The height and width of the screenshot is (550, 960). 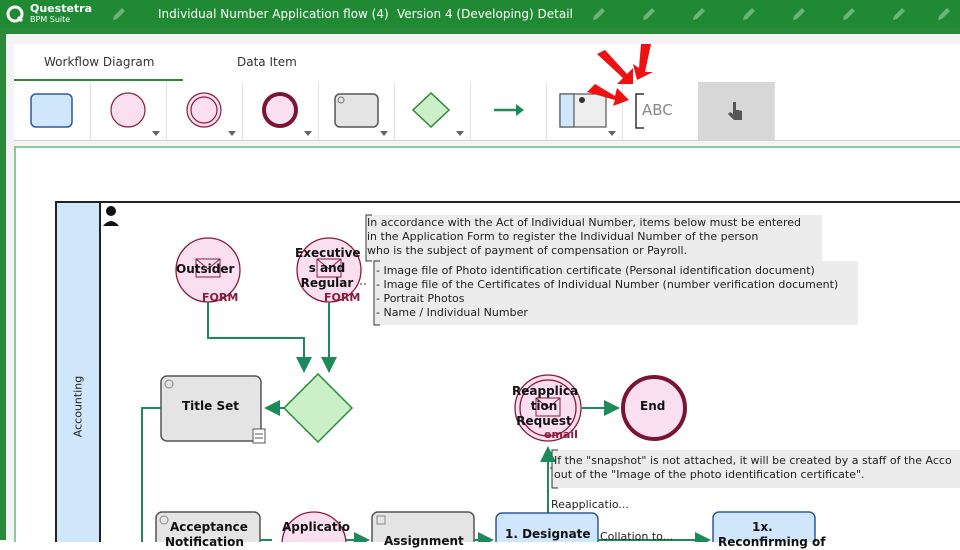 What do you see at coordinates (342, 297) in the screenshot?
I see `event-executive-tag: FORM` at bounding box center [342, 297].